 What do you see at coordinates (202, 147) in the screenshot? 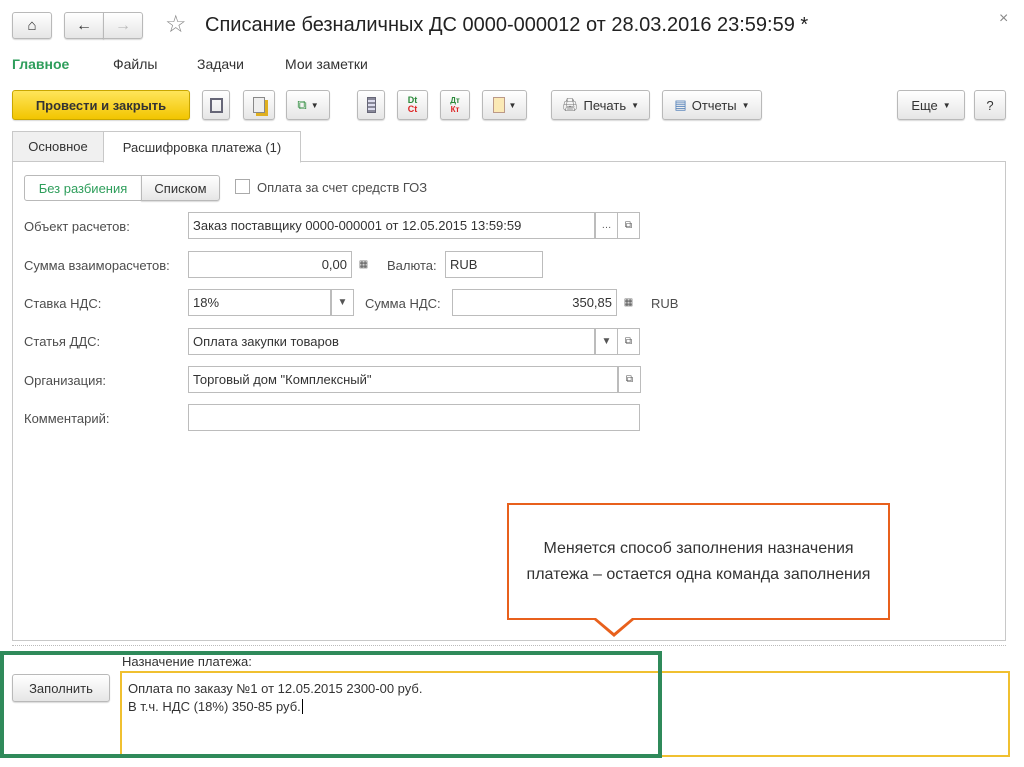
I see `tab-payment-breakdown: Расшифровка платежа (1)` at bounding box center [202, 147].